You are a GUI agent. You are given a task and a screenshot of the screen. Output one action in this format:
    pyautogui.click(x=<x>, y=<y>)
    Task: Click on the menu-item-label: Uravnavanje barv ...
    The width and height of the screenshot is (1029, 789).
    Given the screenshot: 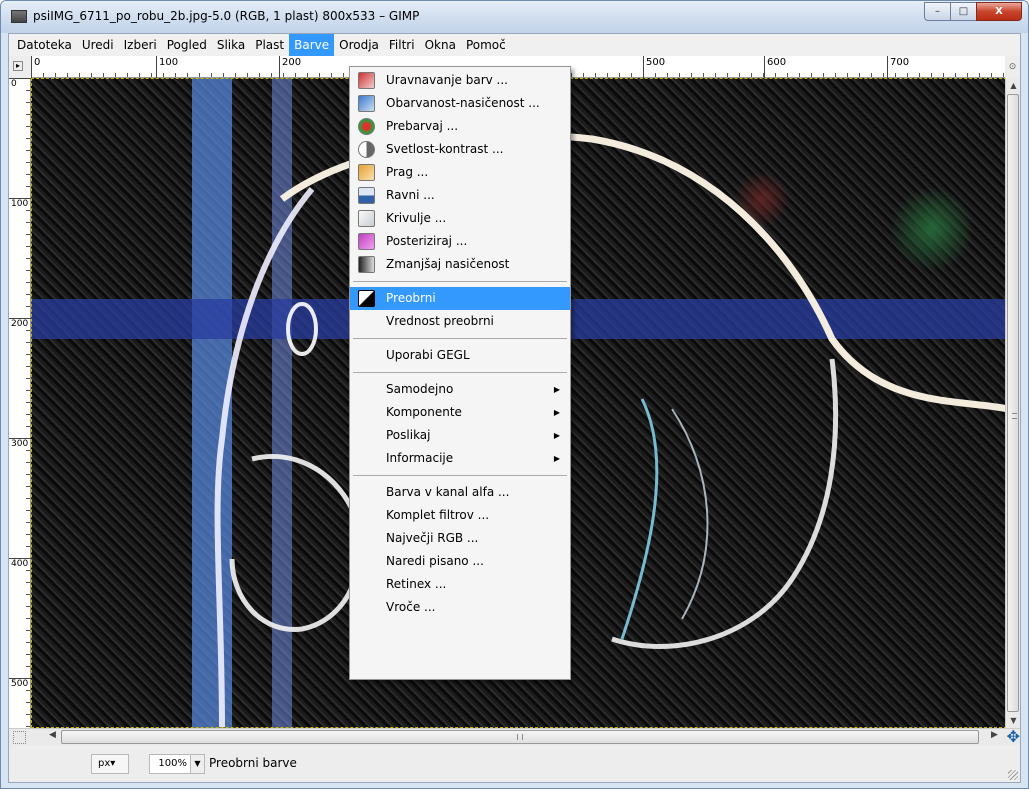 What is the action you would take?
    pyautogui.click(x=447, y=80)
    